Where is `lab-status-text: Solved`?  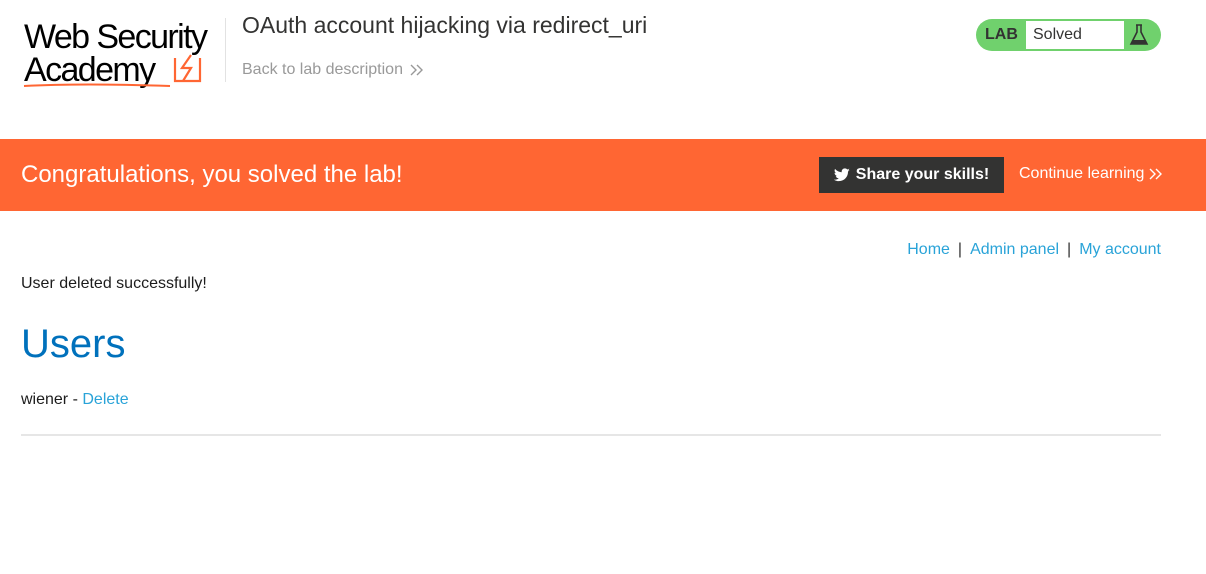
lab-status-text: Solved is located at coordinates (1057, 34).